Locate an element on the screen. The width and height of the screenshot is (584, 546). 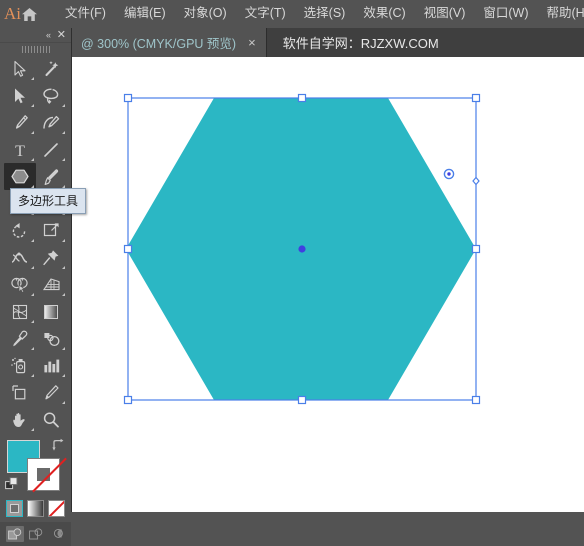
document-tab-title: @ 300% (CMYK/GPU 预览) is located at coordinates (158, 42).